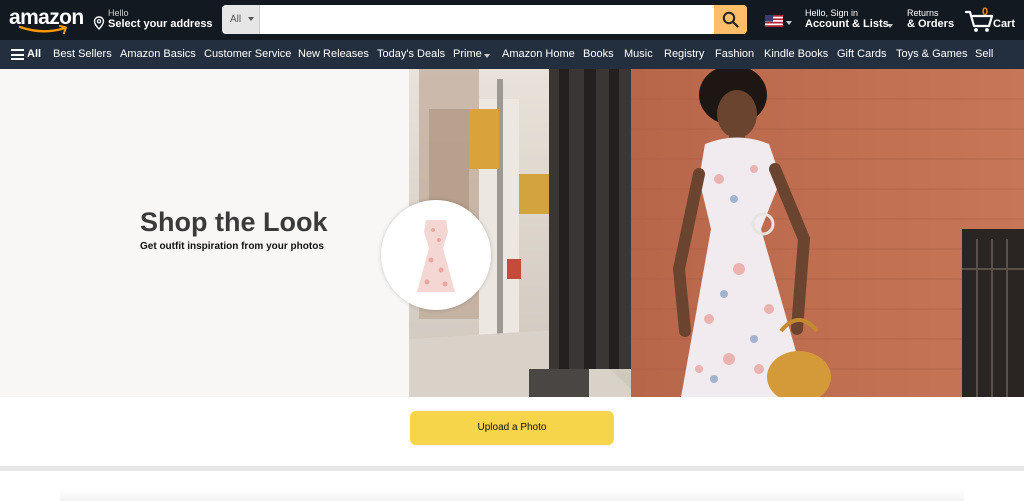 The image size is (1024, 501). Describe the element at coordinates (931, 24) in the screenshot. I see `orders-label: & Orders` at that location.